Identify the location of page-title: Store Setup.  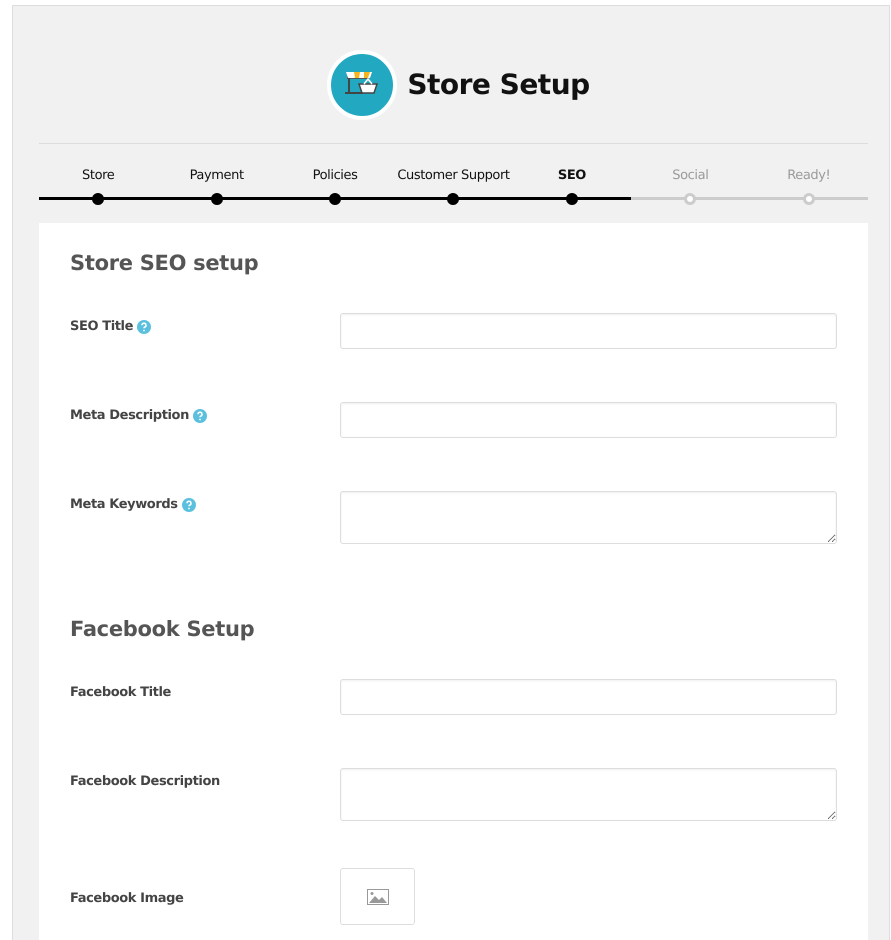
(498, 84).